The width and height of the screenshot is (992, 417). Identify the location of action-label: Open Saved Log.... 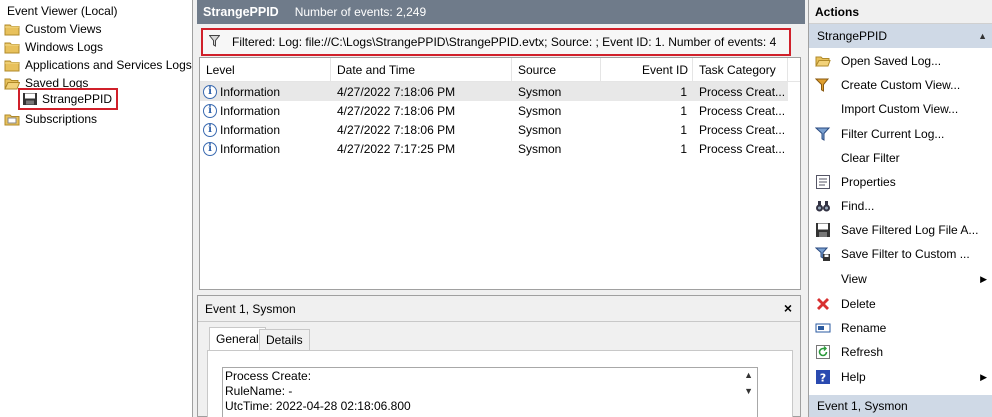
(891, 61).